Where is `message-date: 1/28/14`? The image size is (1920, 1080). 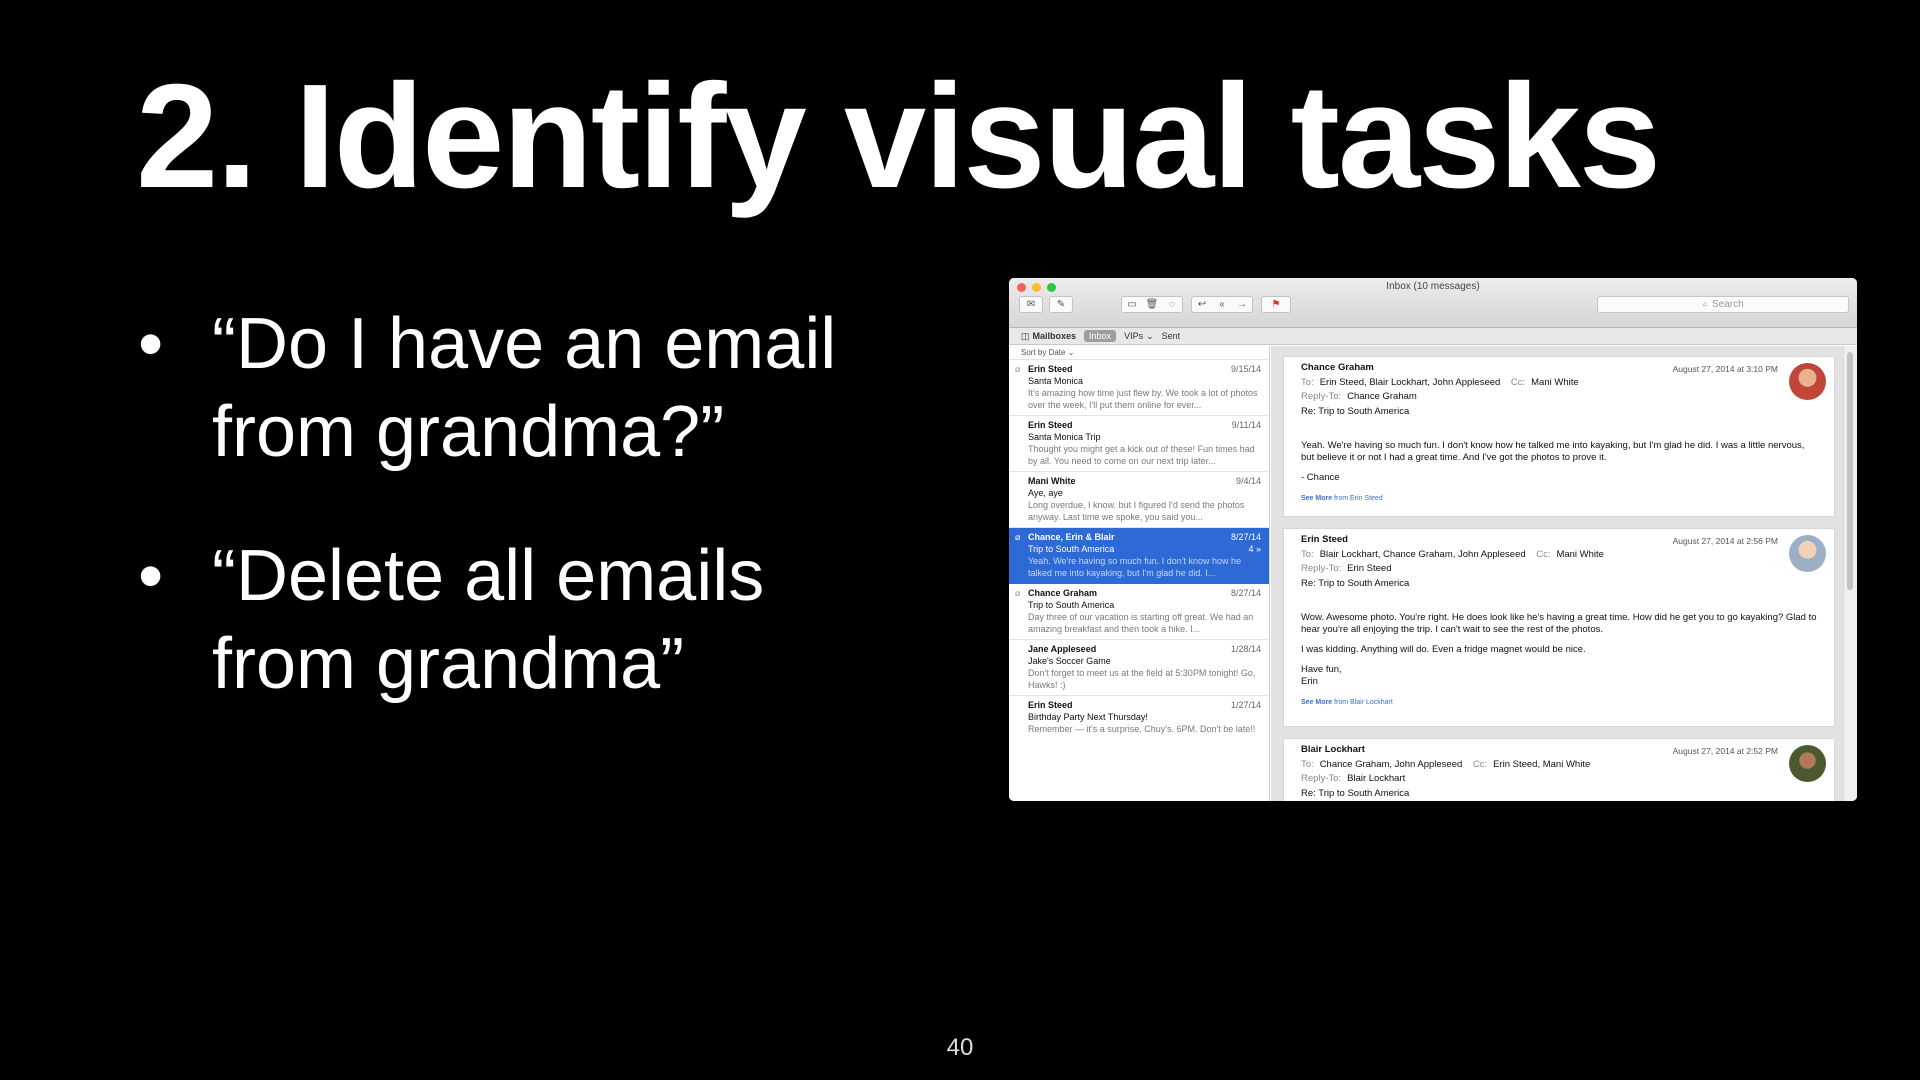
message-date: 1/28/14 is located at coordinates (1245, 649).